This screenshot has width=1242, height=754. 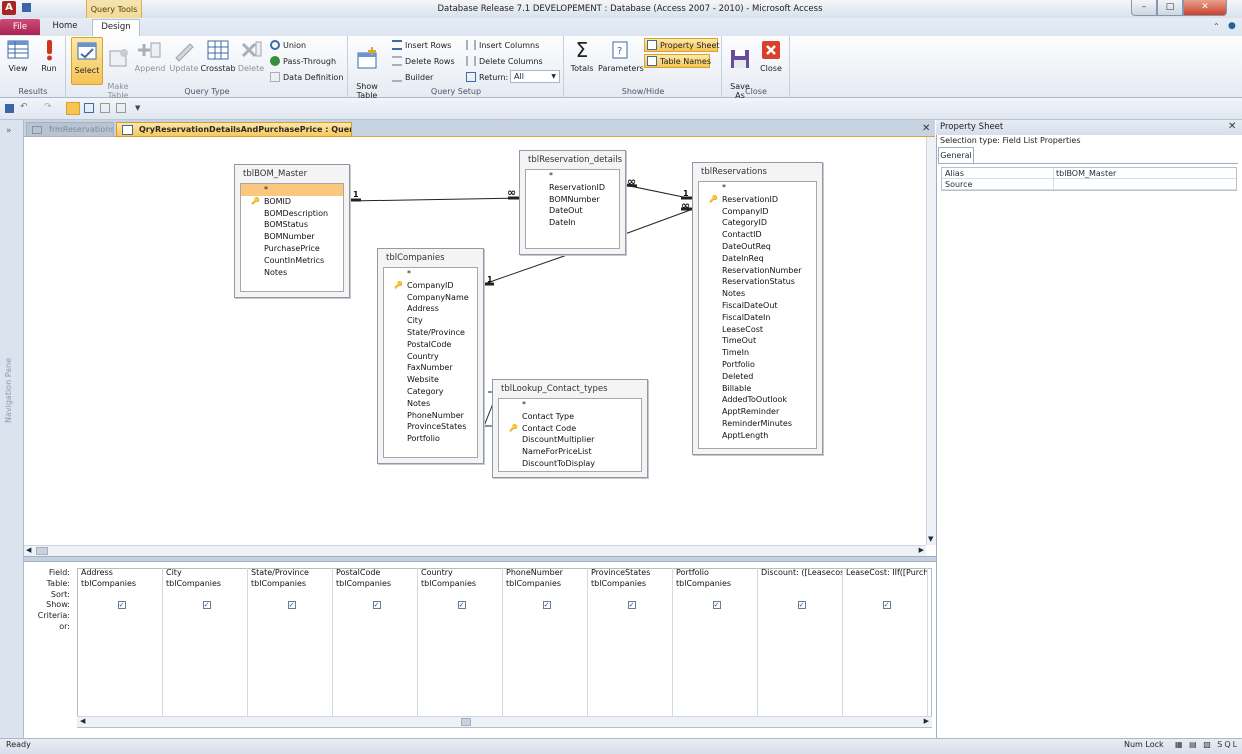 I want to click on field-item: 🔑 ReservationID, so click(x=757, y=200).